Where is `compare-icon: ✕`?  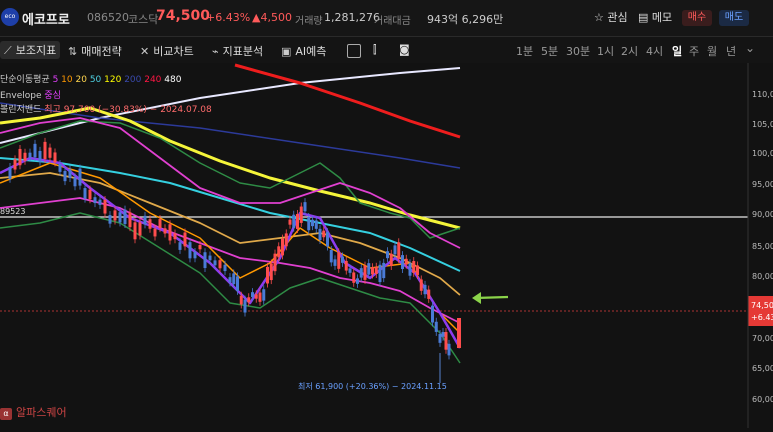 compare-icon: ✕ is located at coordinates (145, 51).